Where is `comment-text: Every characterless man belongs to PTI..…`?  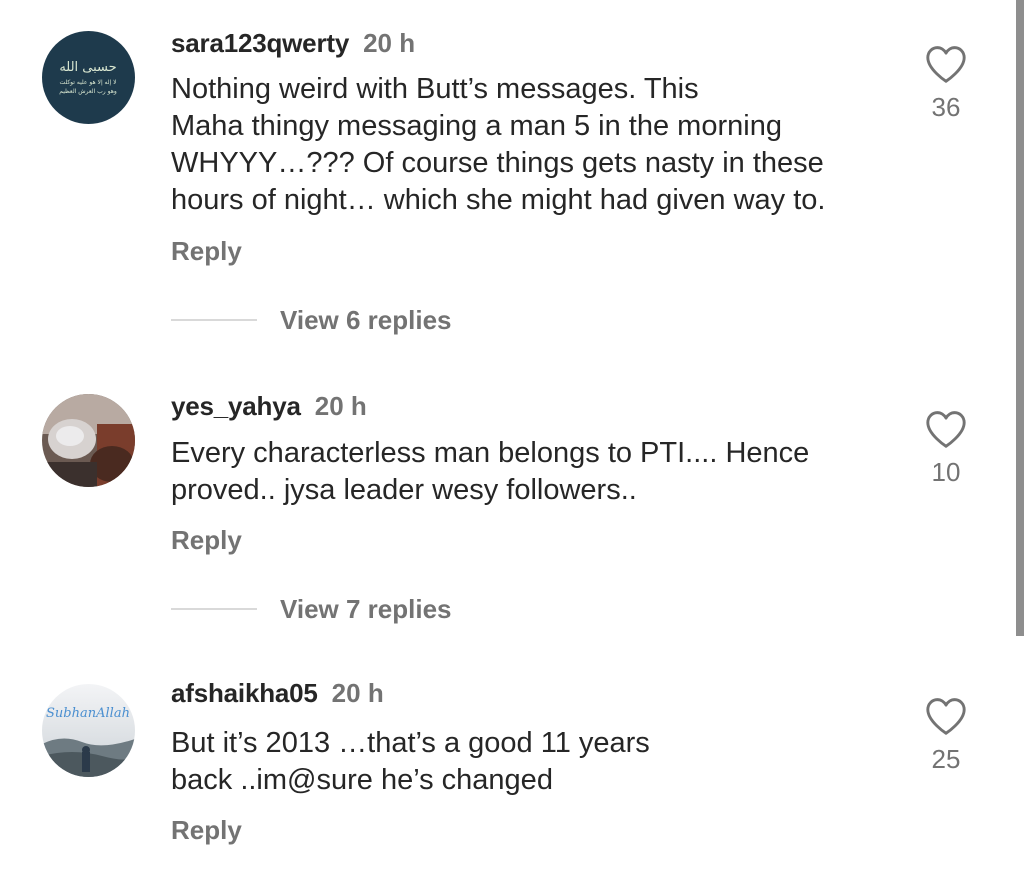 comment-text: Every characterless man belongs to PTI..… is located at coordinates (490, 471).